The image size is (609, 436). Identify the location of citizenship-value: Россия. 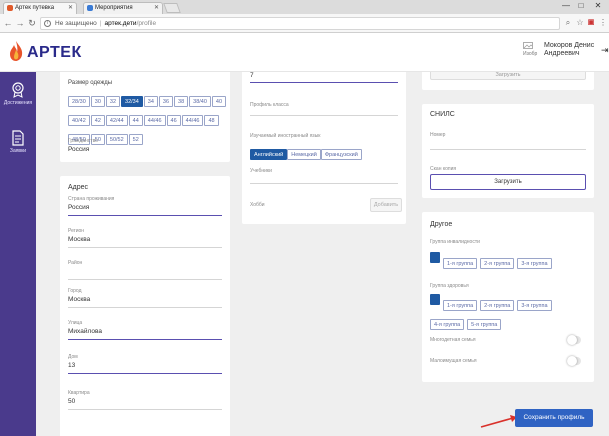
(79, 149).